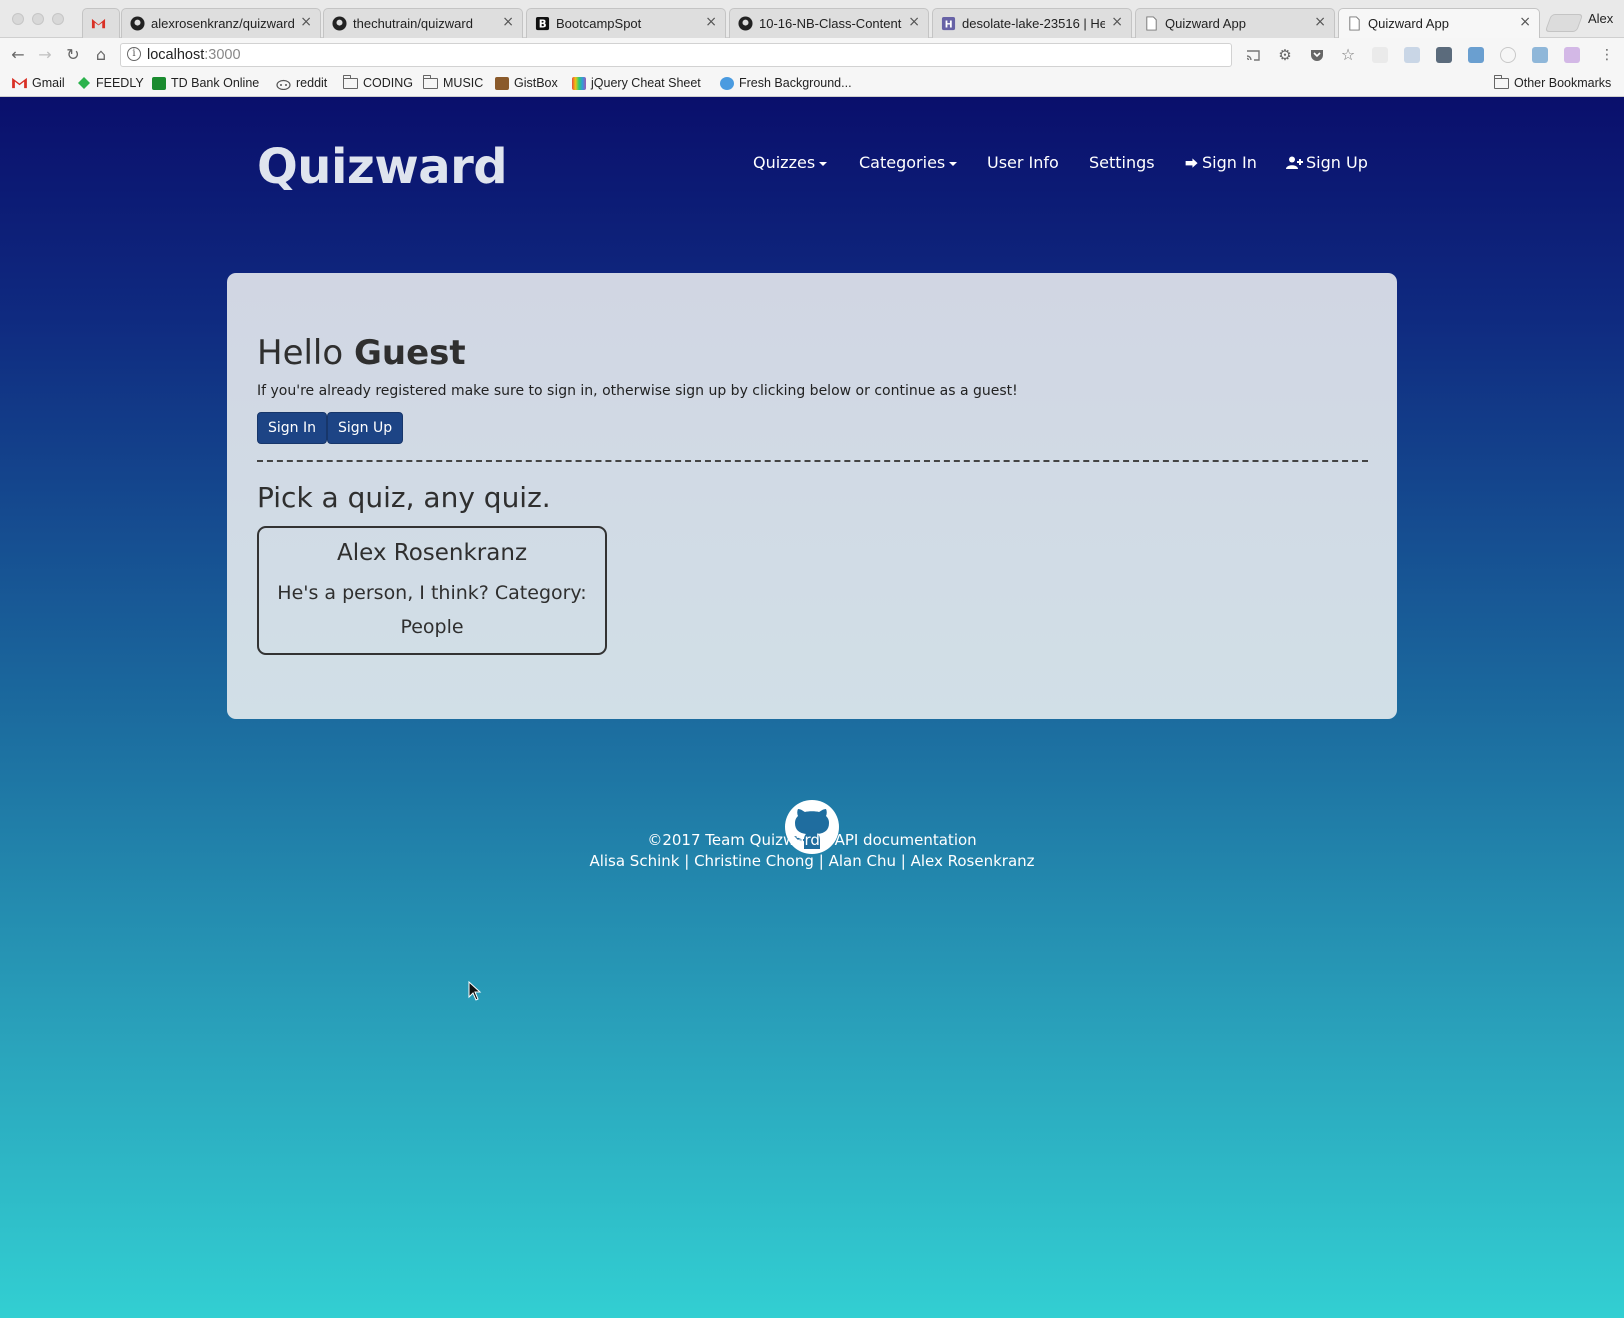 The width and height of the screenshot is (1624, 1318). Describe the element at coordinates (423, 23) in the screenshot. I see `tab-thechutrain-quizward: thechutrain/quizward ×` at that location.